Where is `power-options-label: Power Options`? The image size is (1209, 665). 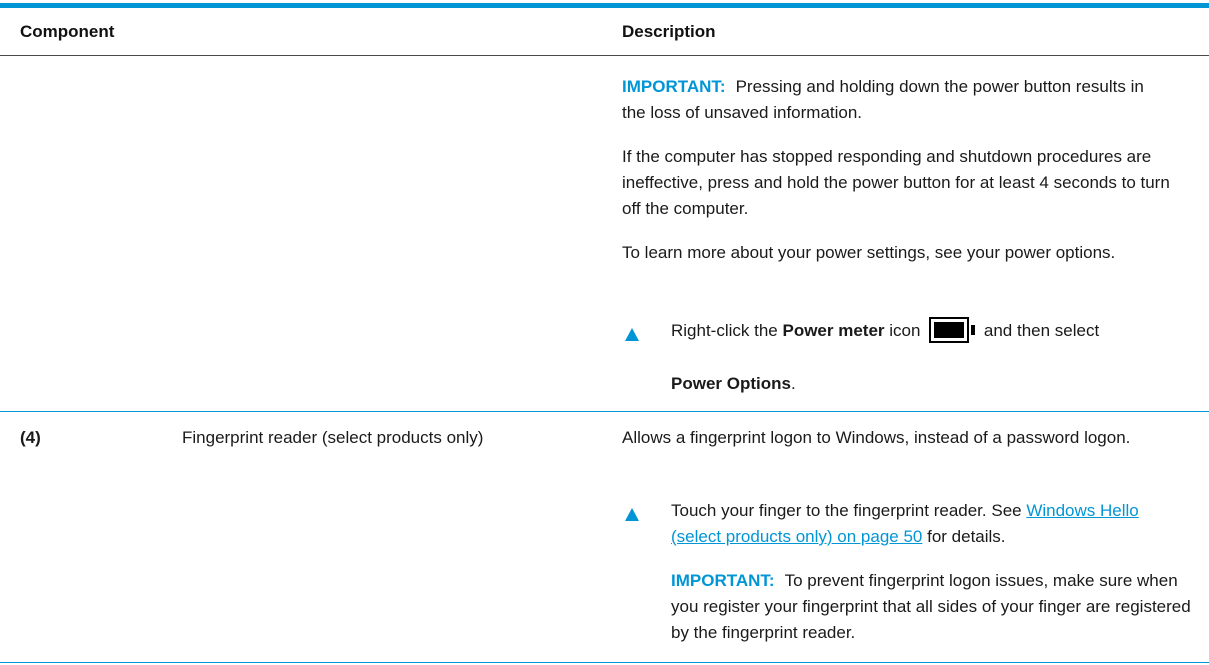
power-options-label: Power Options is located at coordinates (731, 383).